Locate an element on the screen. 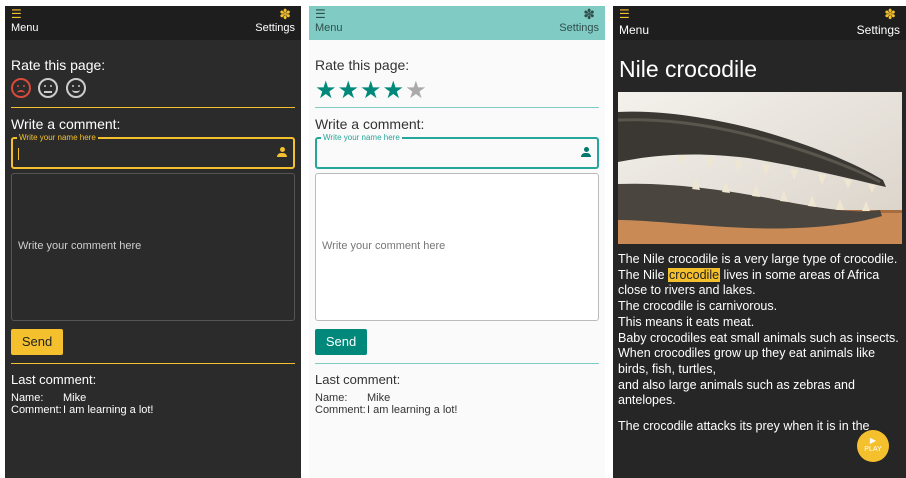 This screenshot has width=906, height=478. play-button: ▶ PLAY is located at coordinates (873, 446).